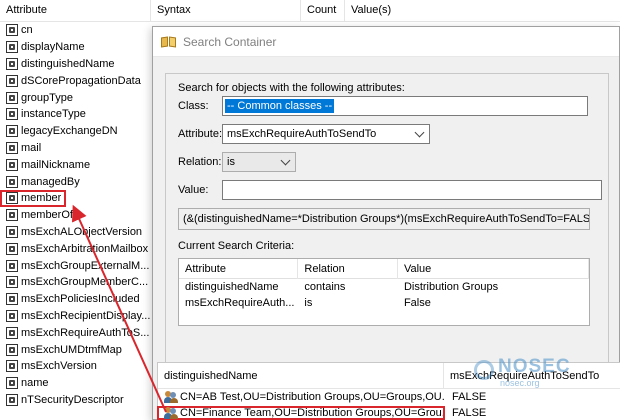 Image resolution: width=620 pixels, height=420 pixels. I want to click on attribute-row: memberOf, so click(76, 215).